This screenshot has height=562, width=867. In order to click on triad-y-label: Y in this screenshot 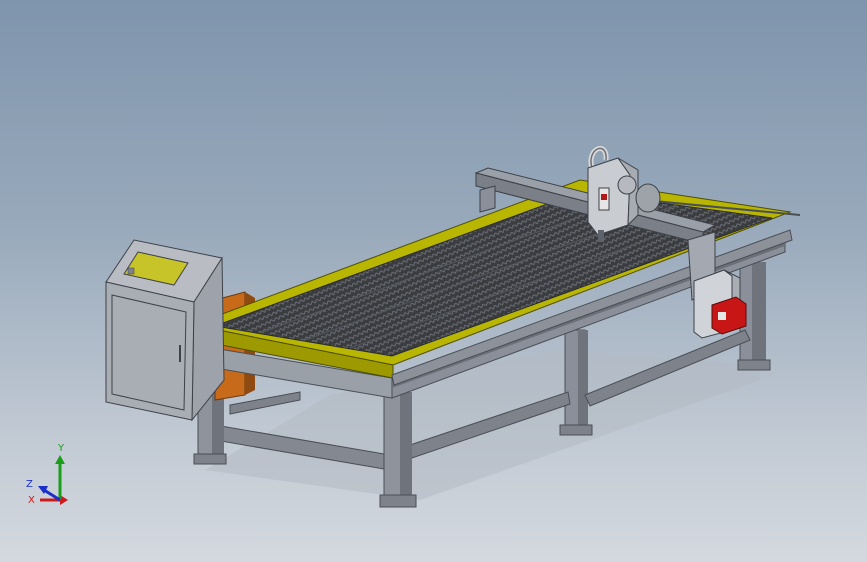, I will do `click(61, 448)`.